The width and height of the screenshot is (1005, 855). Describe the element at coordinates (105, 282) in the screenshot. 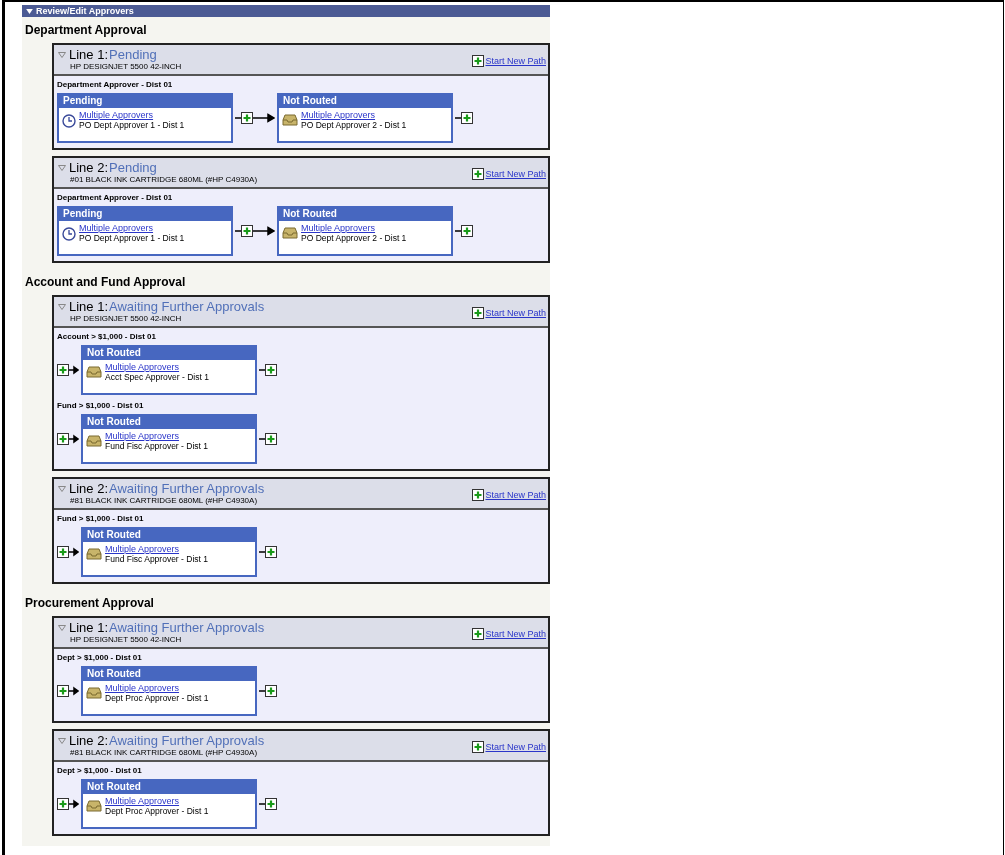

I see `section-heading: Account and Fund Approval` at that location.